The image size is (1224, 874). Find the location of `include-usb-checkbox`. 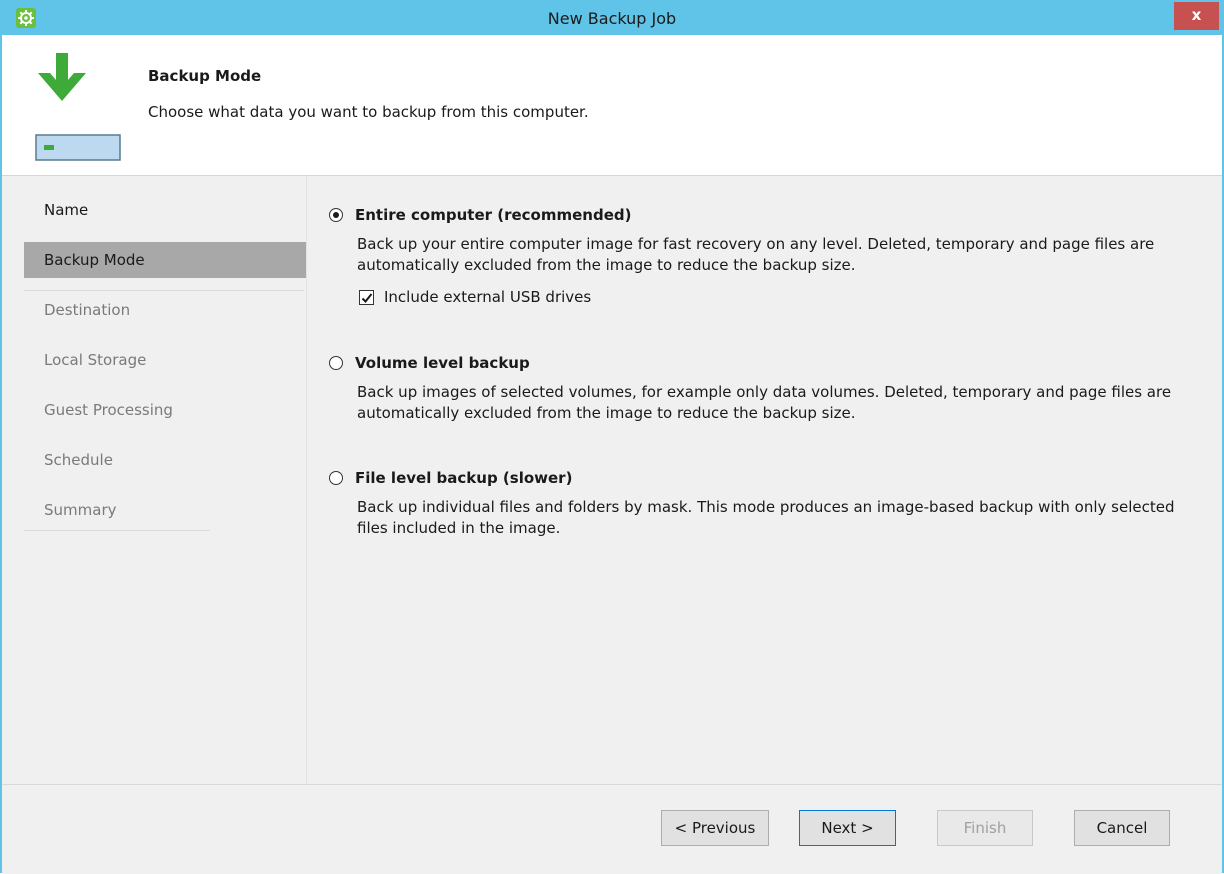

include-usb-checkbox is located at coordinates (366, 297).